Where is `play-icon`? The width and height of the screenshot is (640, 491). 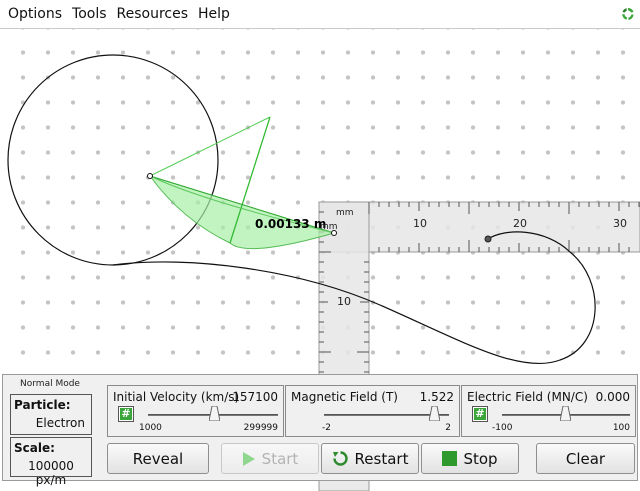 play-icon is located at coordinates (248, 458).